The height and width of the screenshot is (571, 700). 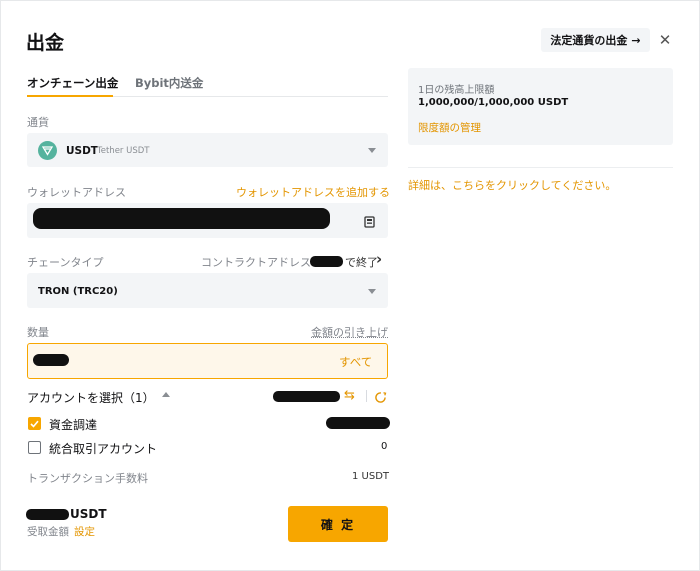 I want to click on unified-trading-checkbox, so click(x=34, y=447).